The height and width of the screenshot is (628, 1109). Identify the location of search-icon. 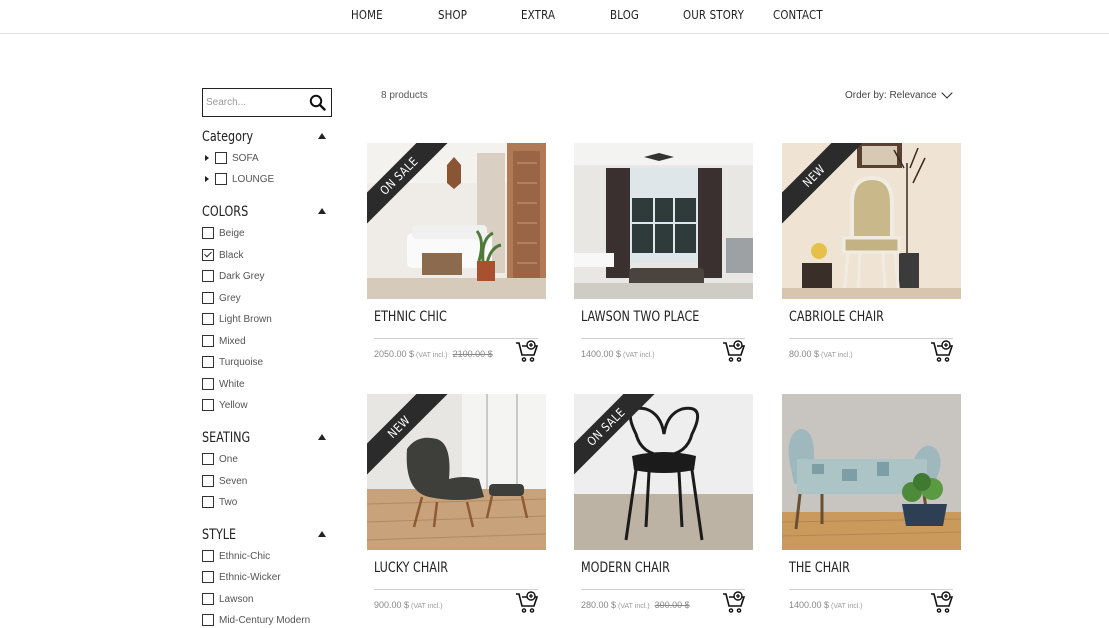
(317, 102).